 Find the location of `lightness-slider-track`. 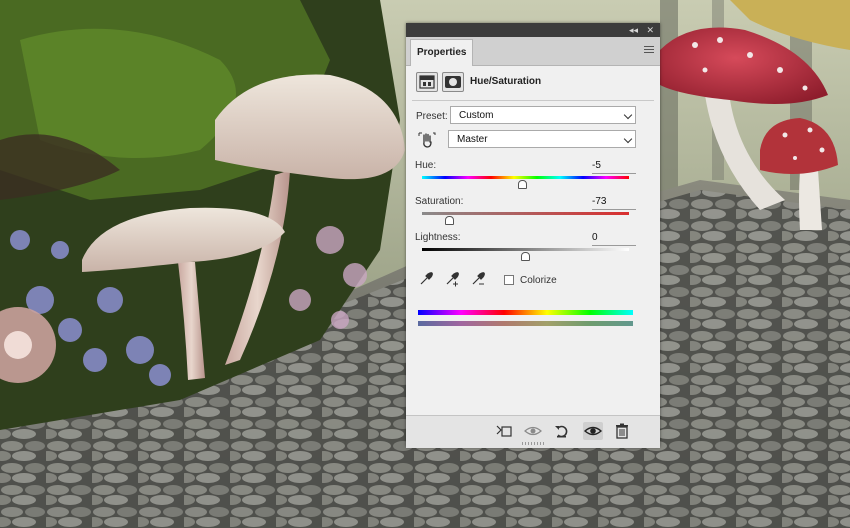

lightness-slider-track is located at coordinates (525, 249).